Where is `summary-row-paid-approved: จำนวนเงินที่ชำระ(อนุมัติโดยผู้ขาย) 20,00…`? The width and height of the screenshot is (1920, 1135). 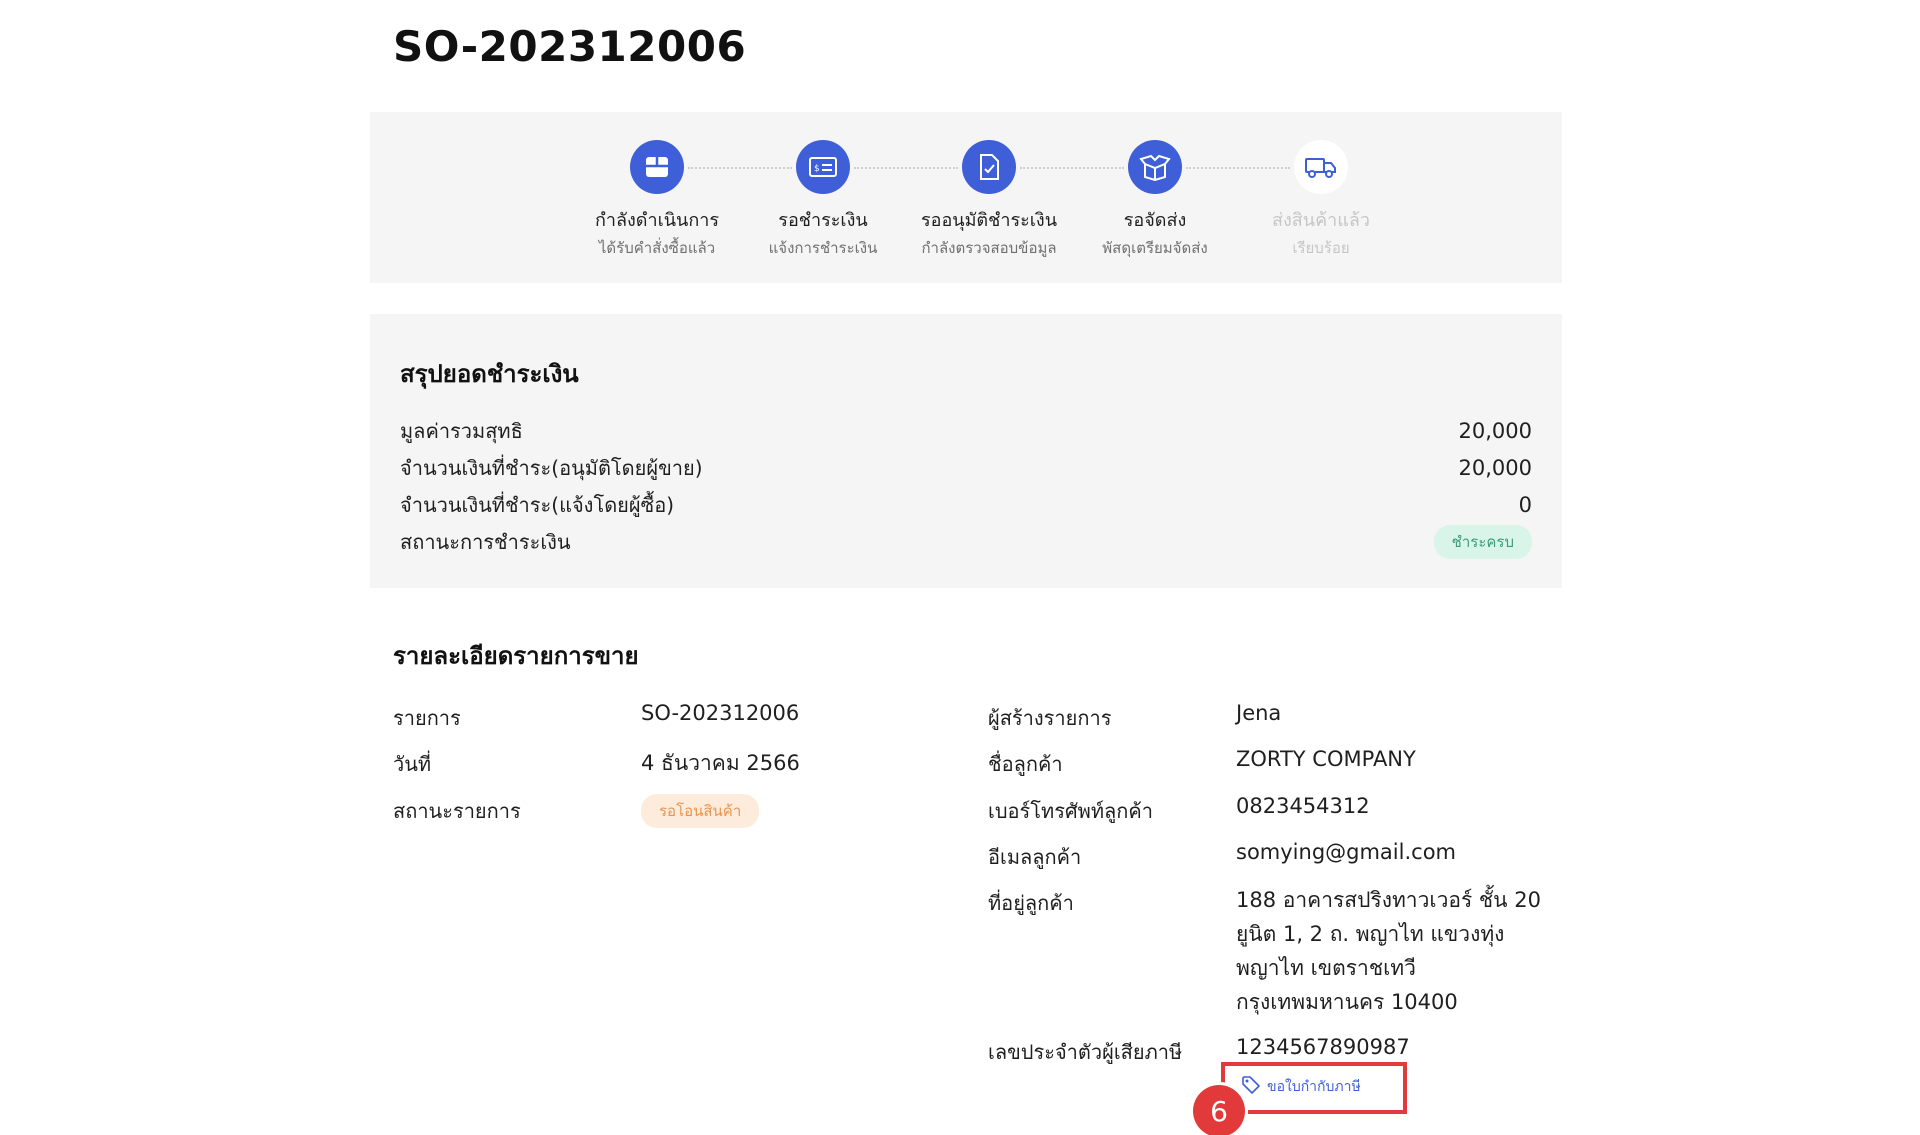 summary-row-paid-approved: จำนวนเงินที่ชำระ(อนุมัติโดยผู้ขาย) 20,00… is located at coordinates (966, 468).